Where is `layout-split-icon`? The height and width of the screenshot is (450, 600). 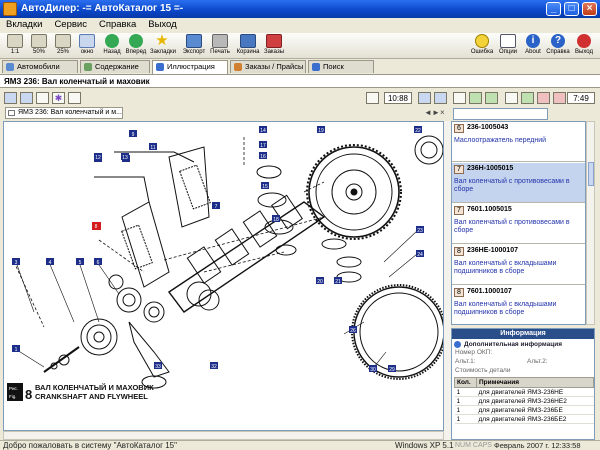 layout-split-icon is located at coordinates (440, 98).